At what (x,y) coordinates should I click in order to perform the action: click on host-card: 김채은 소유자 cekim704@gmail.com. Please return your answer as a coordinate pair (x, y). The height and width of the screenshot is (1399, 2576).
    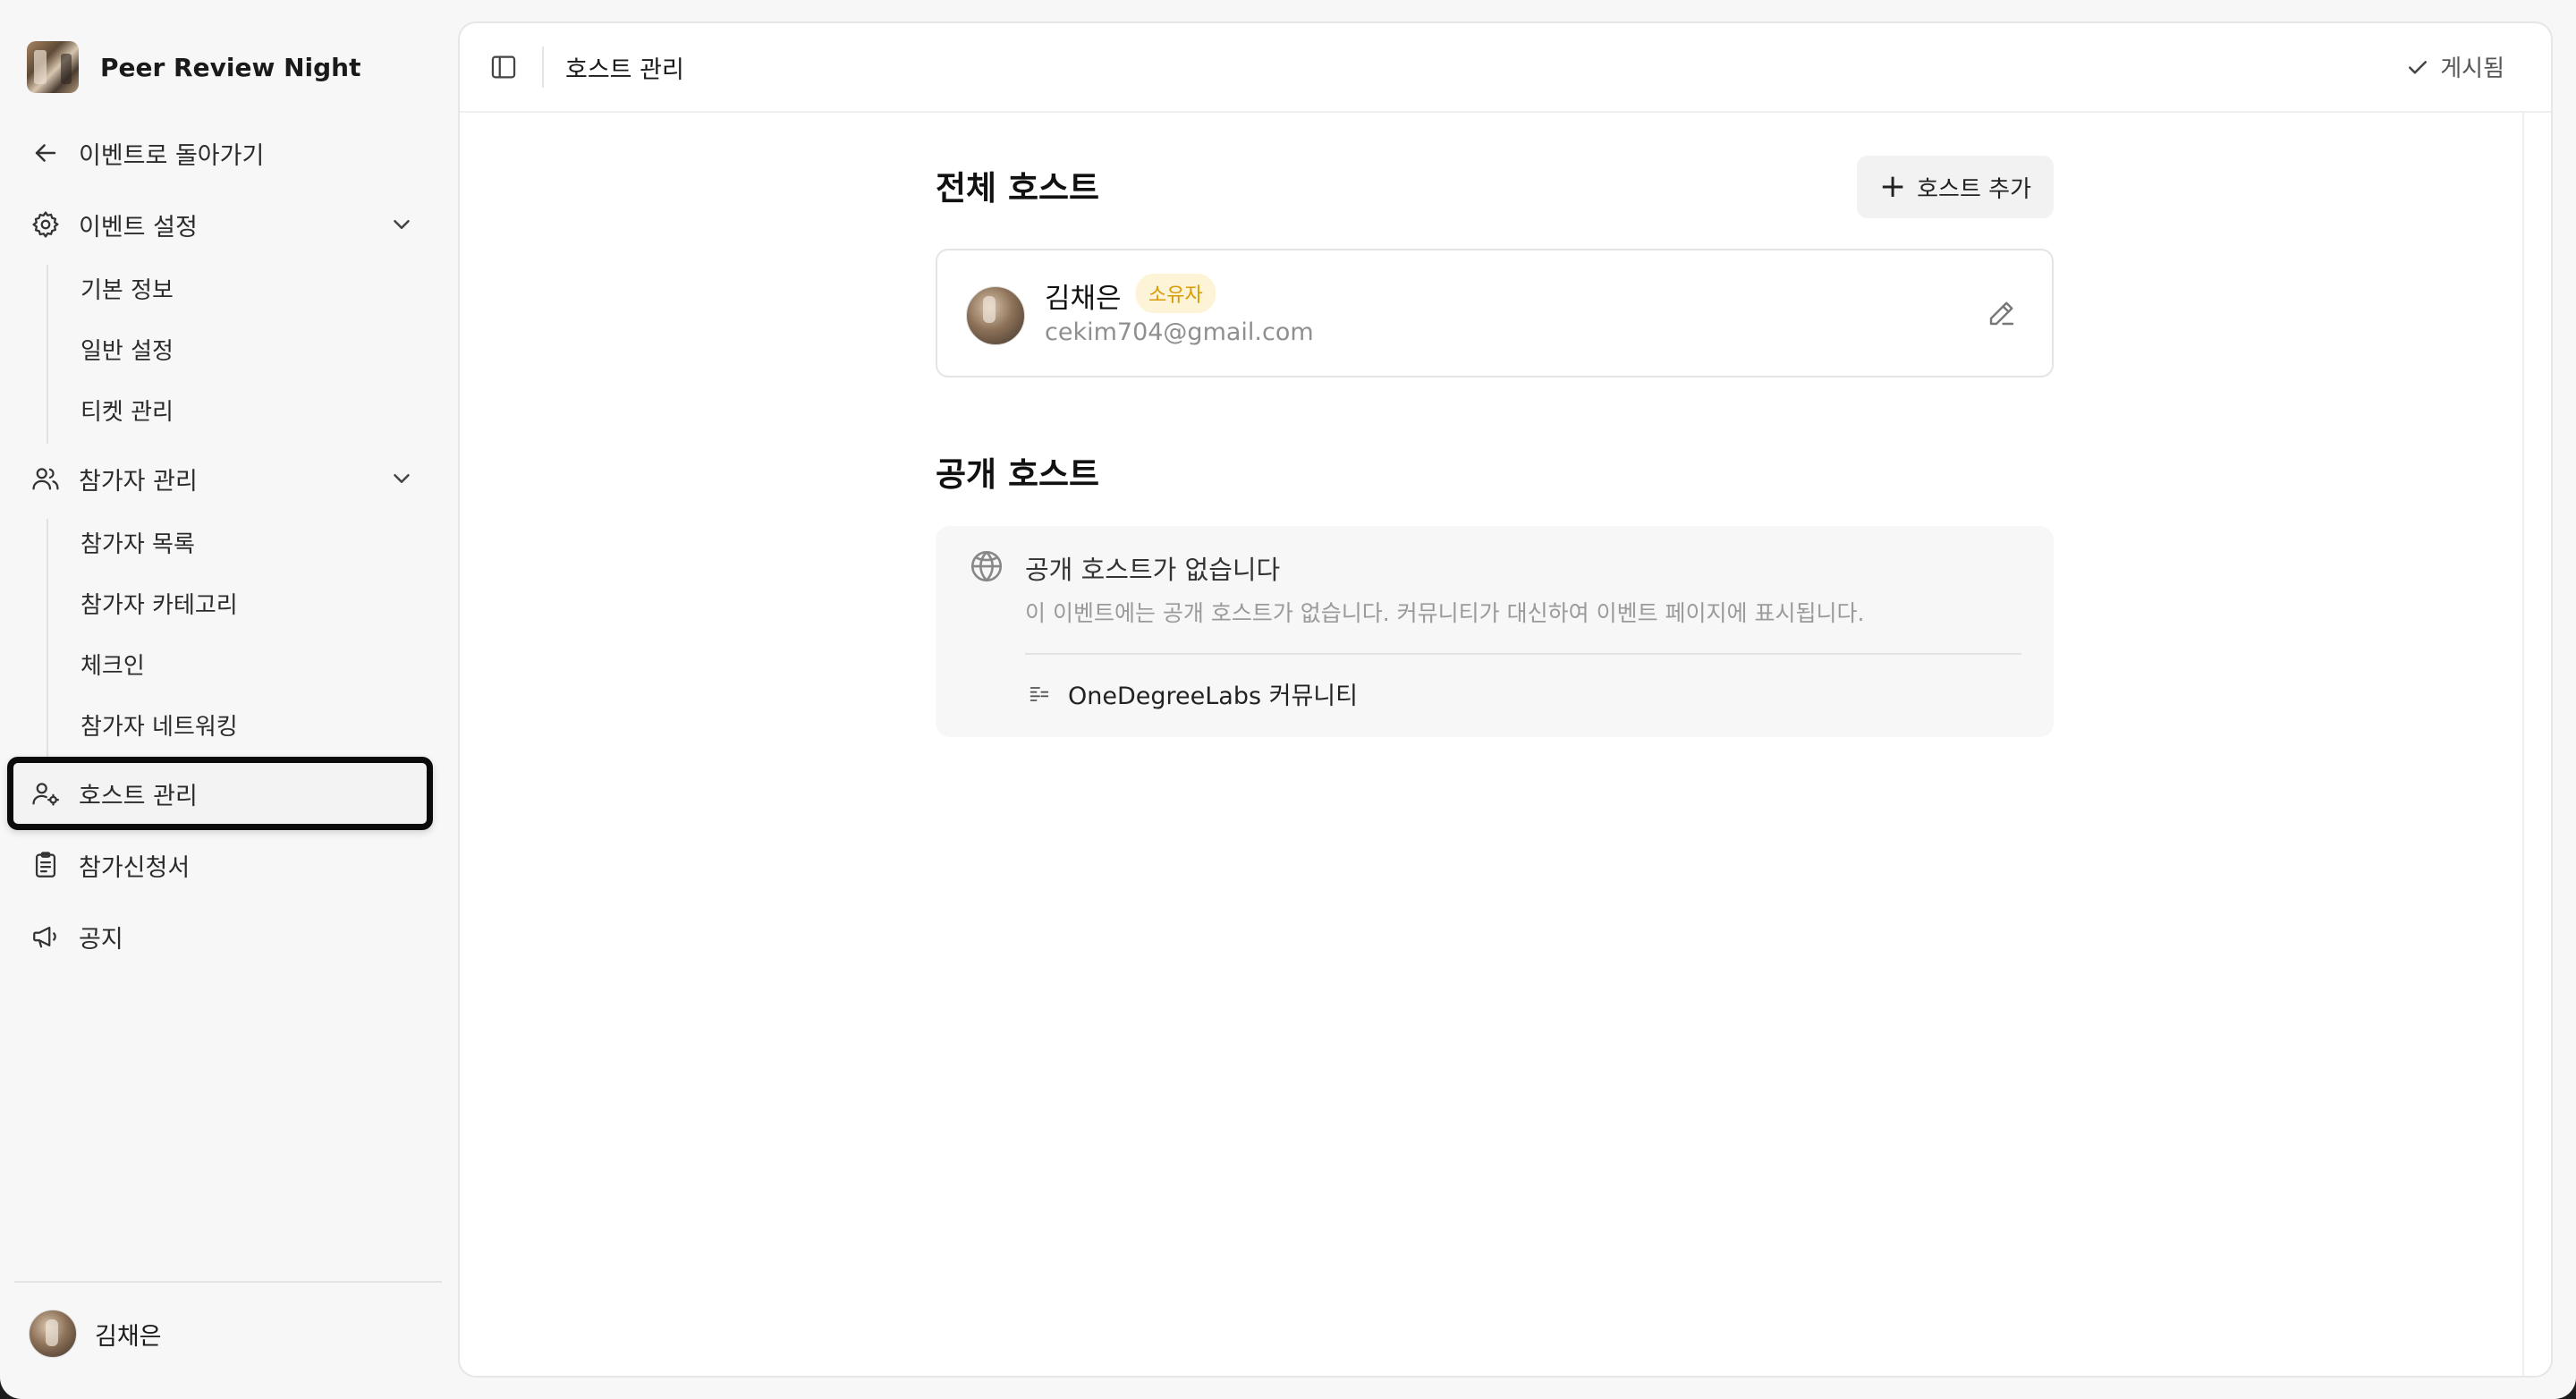
    Looking at the image, I should click on (1495, 313).